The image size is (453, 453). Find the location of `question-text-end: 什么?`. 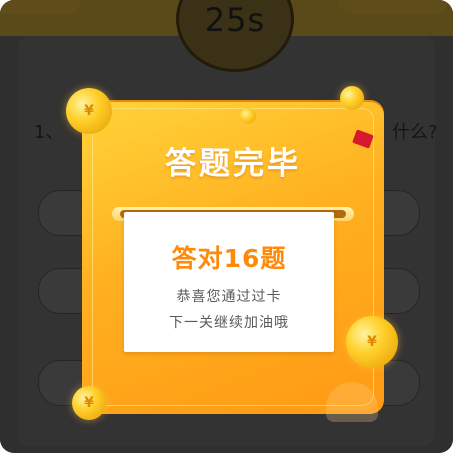

question-text-end: 什么? is located at coordinates (415, 132).